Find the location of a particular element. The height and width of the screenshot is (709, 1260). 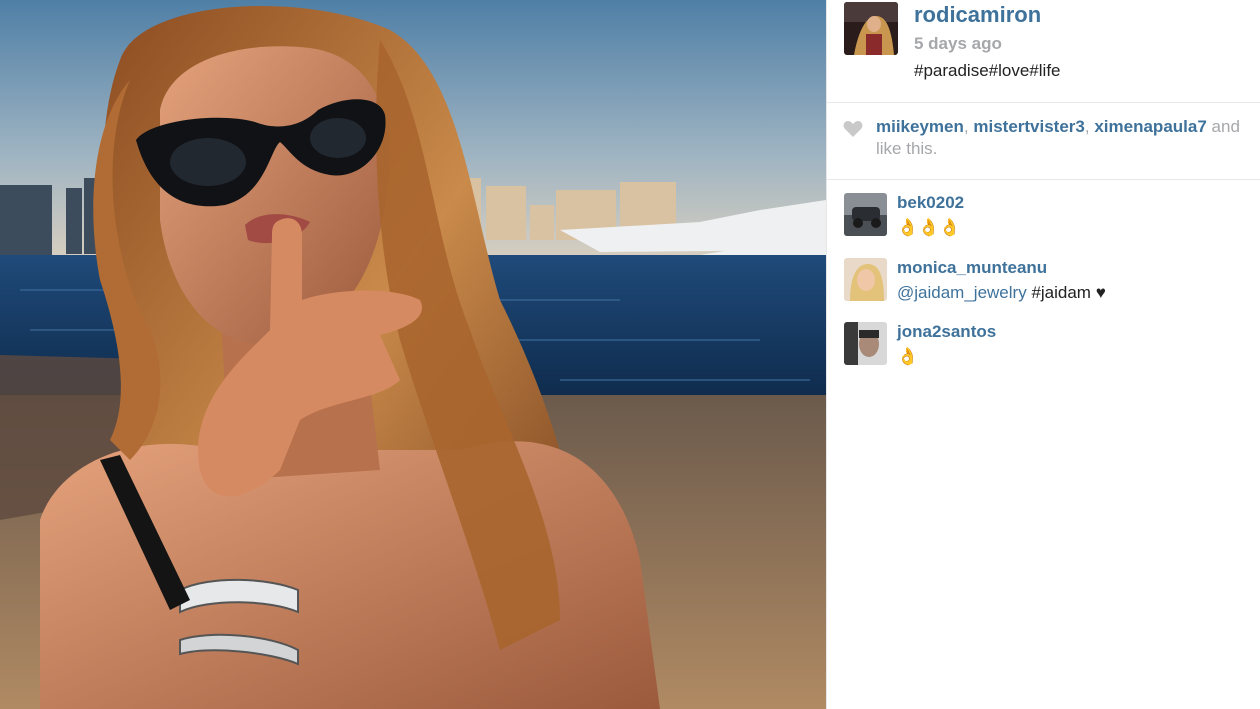

comment-hashtag: #jaidam is located at coordinates (1061, 292).